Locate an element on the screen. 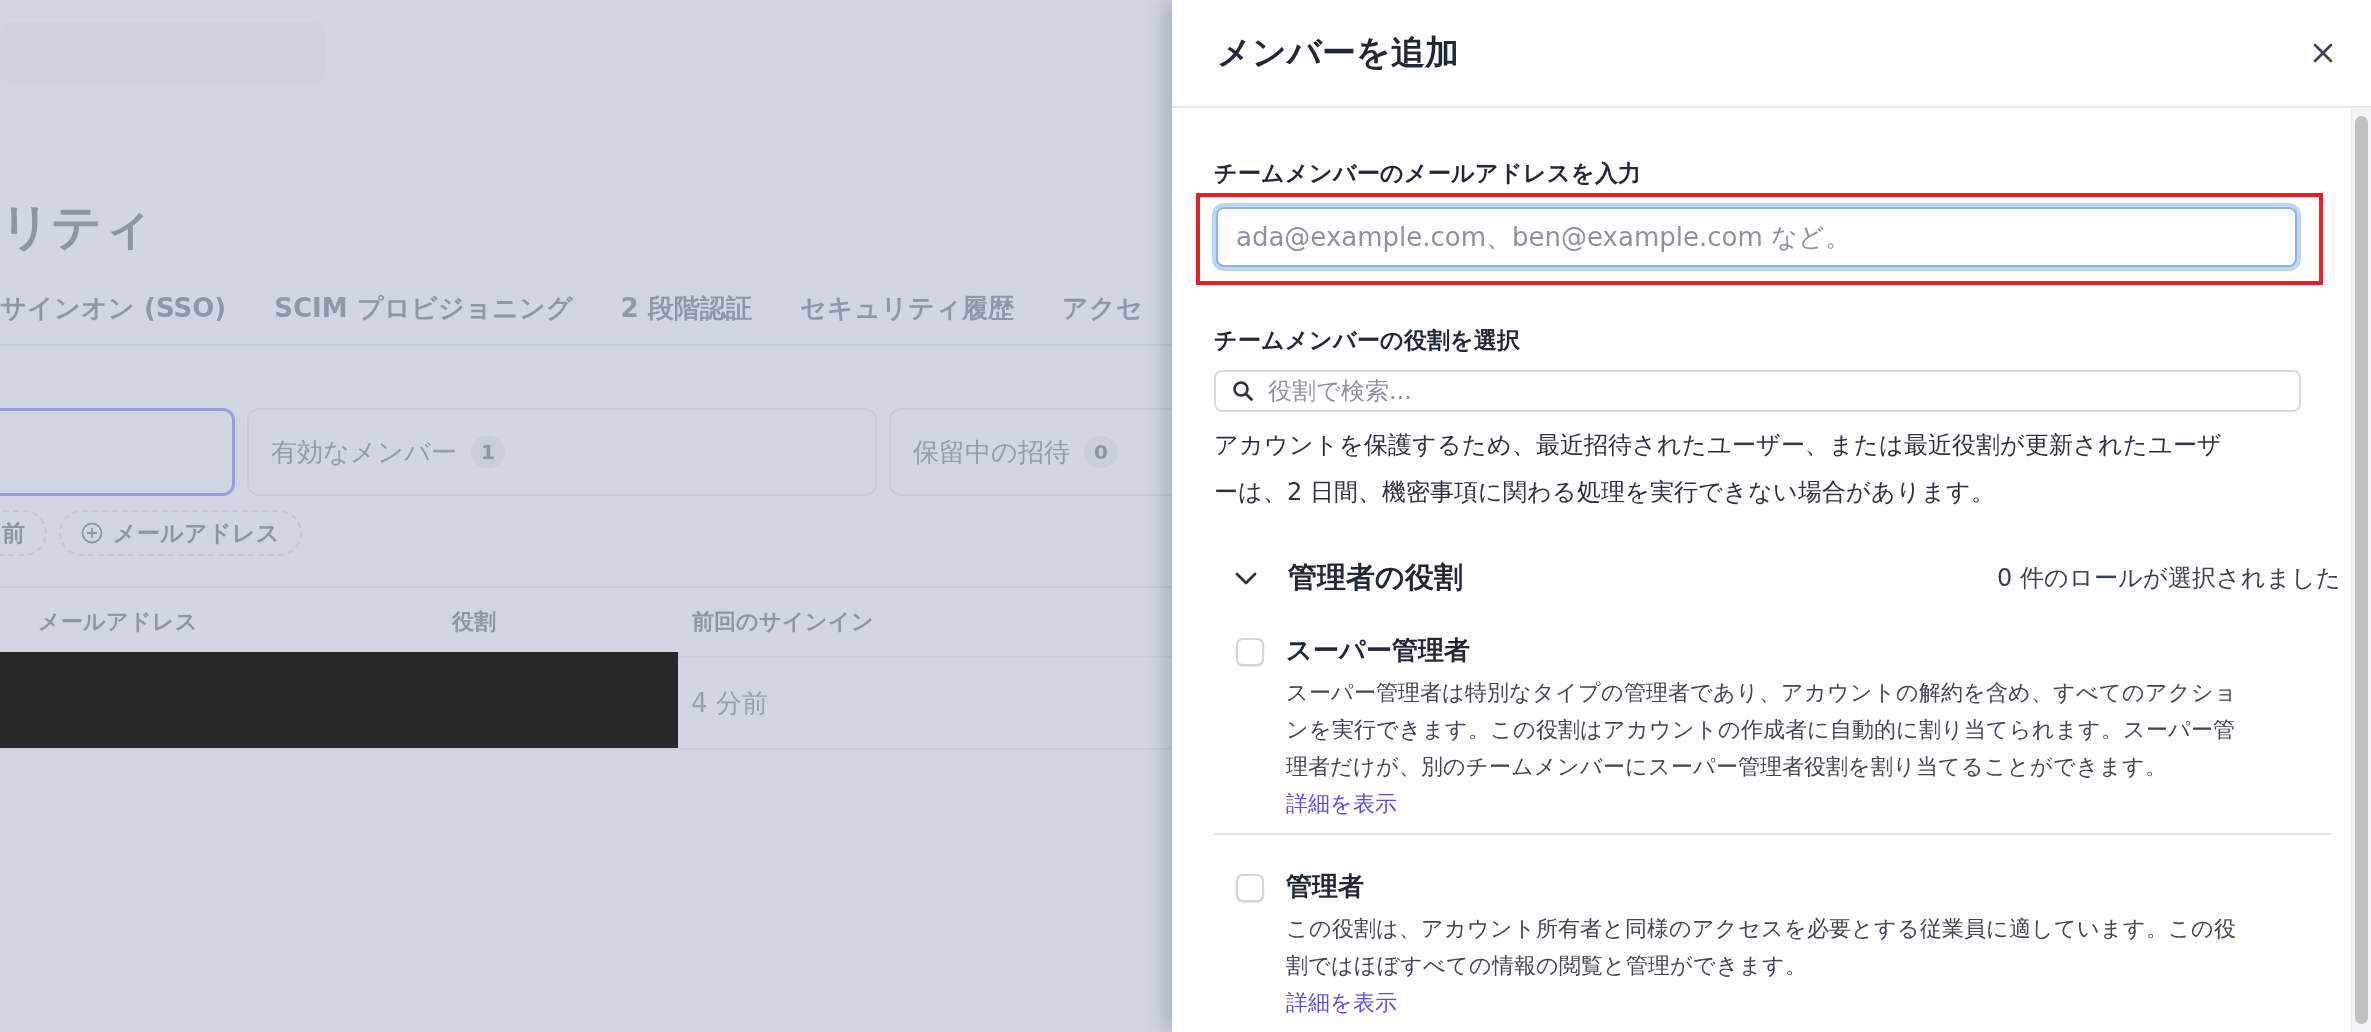 The width and height of the screenshot is (2371, 1032). filter-chip: メールアドレス is located at coordinates (180, 533).